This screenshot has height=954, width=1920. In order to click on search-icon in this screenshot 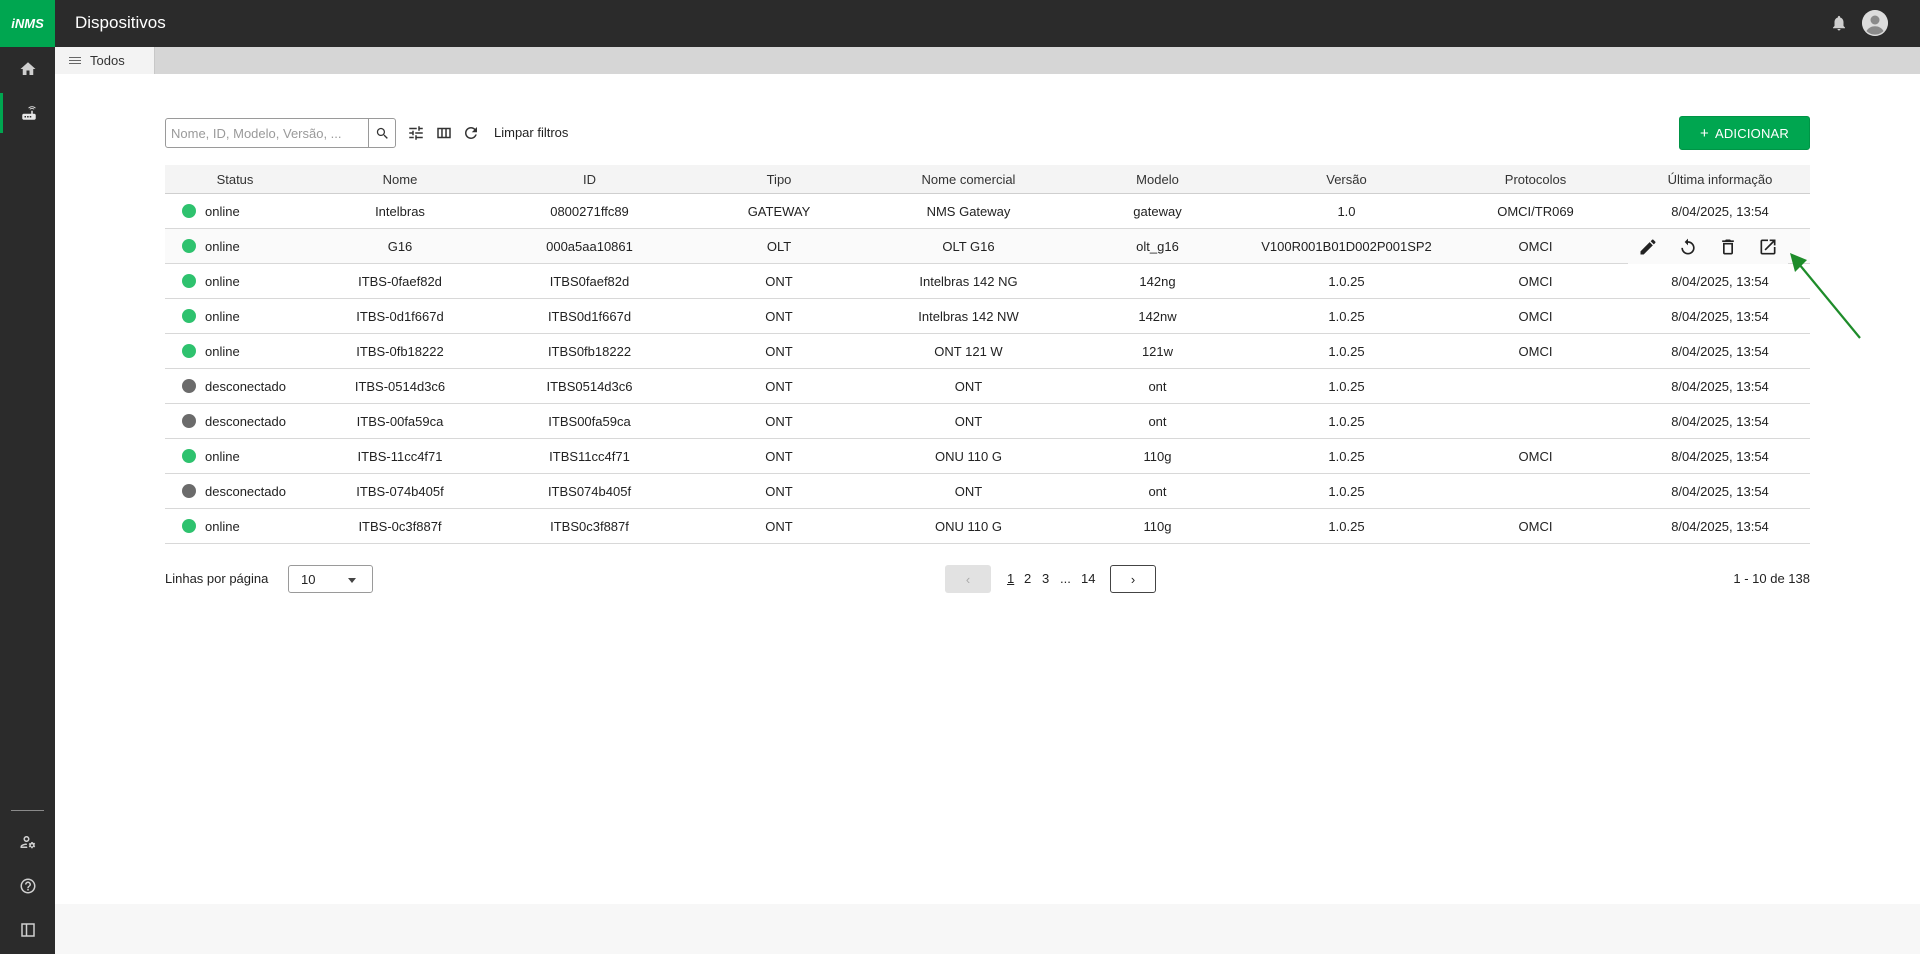, I will do `click(382, 133)`.